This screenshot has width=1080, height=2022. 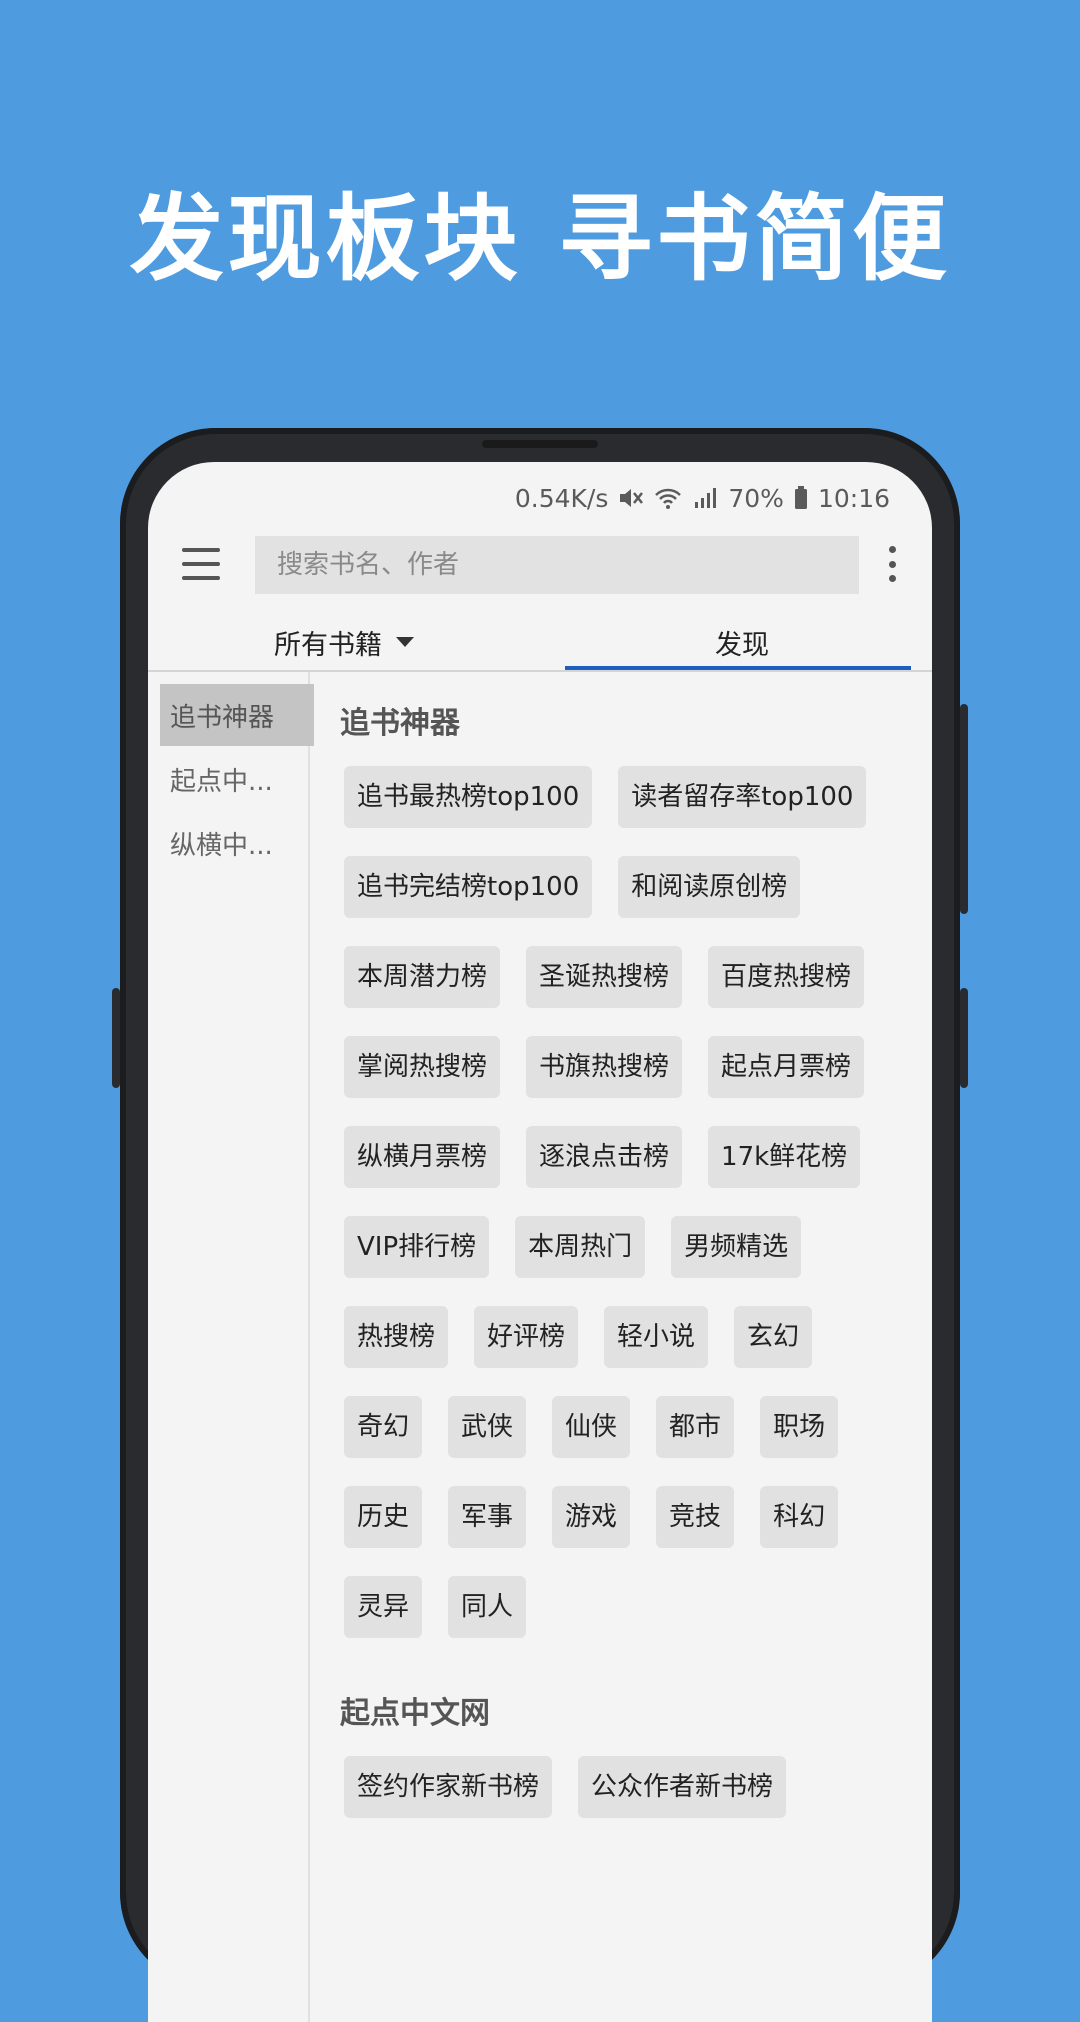 I want to click on ranking-chip: 玄幻, so click(x=773, y=1337).